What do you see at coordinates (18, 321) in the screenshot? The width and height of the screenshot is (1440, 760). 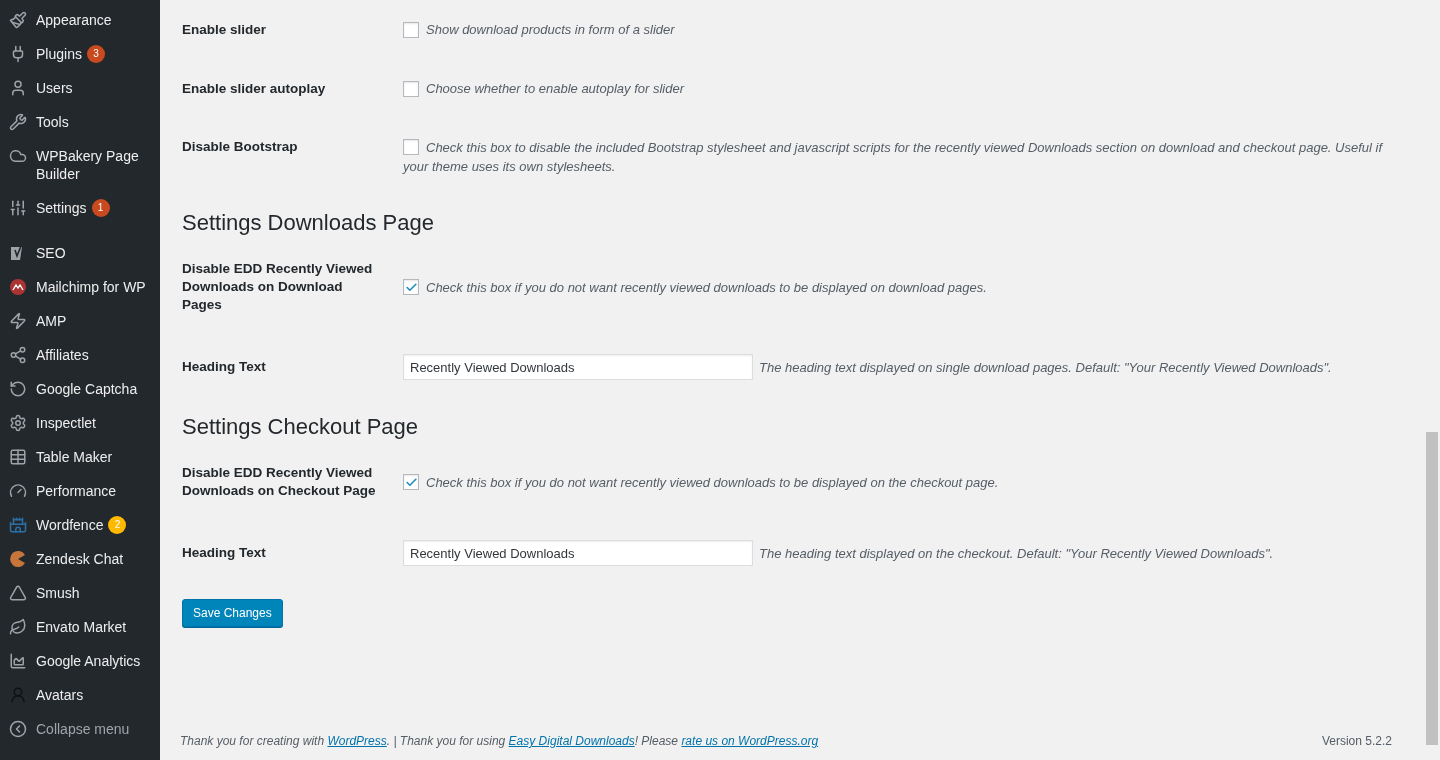 I see `bolt-icon` at bounding box center [18, 321].